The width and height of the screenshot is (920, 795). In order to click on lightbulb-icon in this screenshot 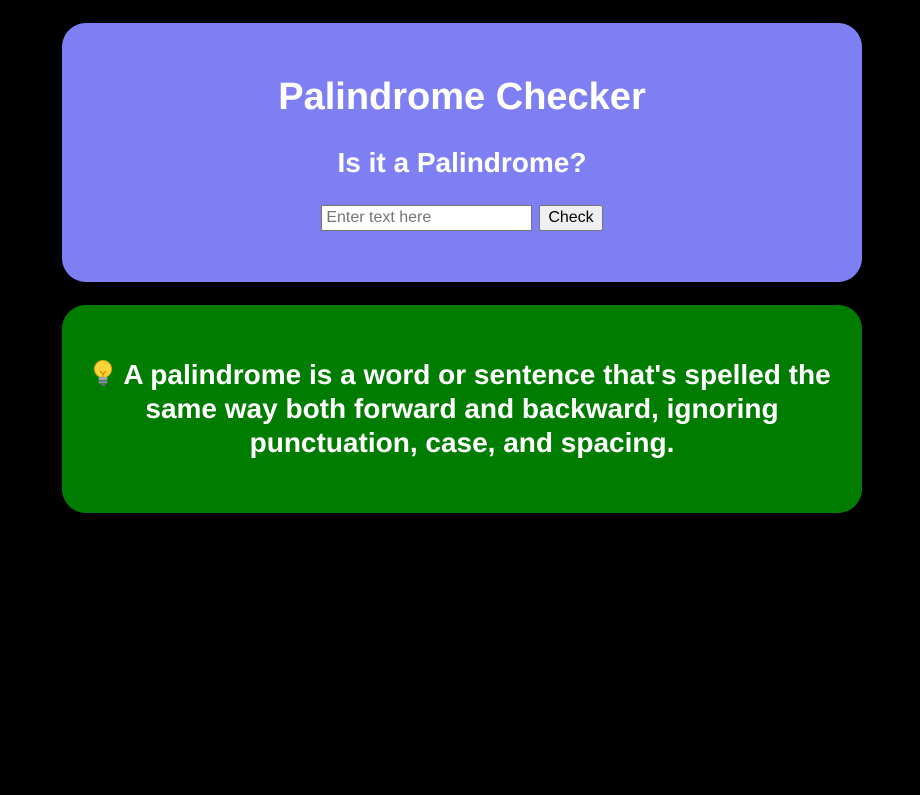, I will do `click(103, 373)`.